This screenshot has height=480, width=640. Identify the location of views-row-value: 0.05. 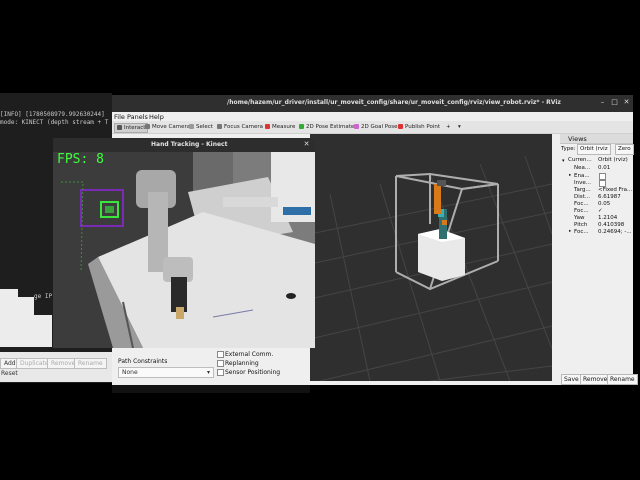
(604, 204).